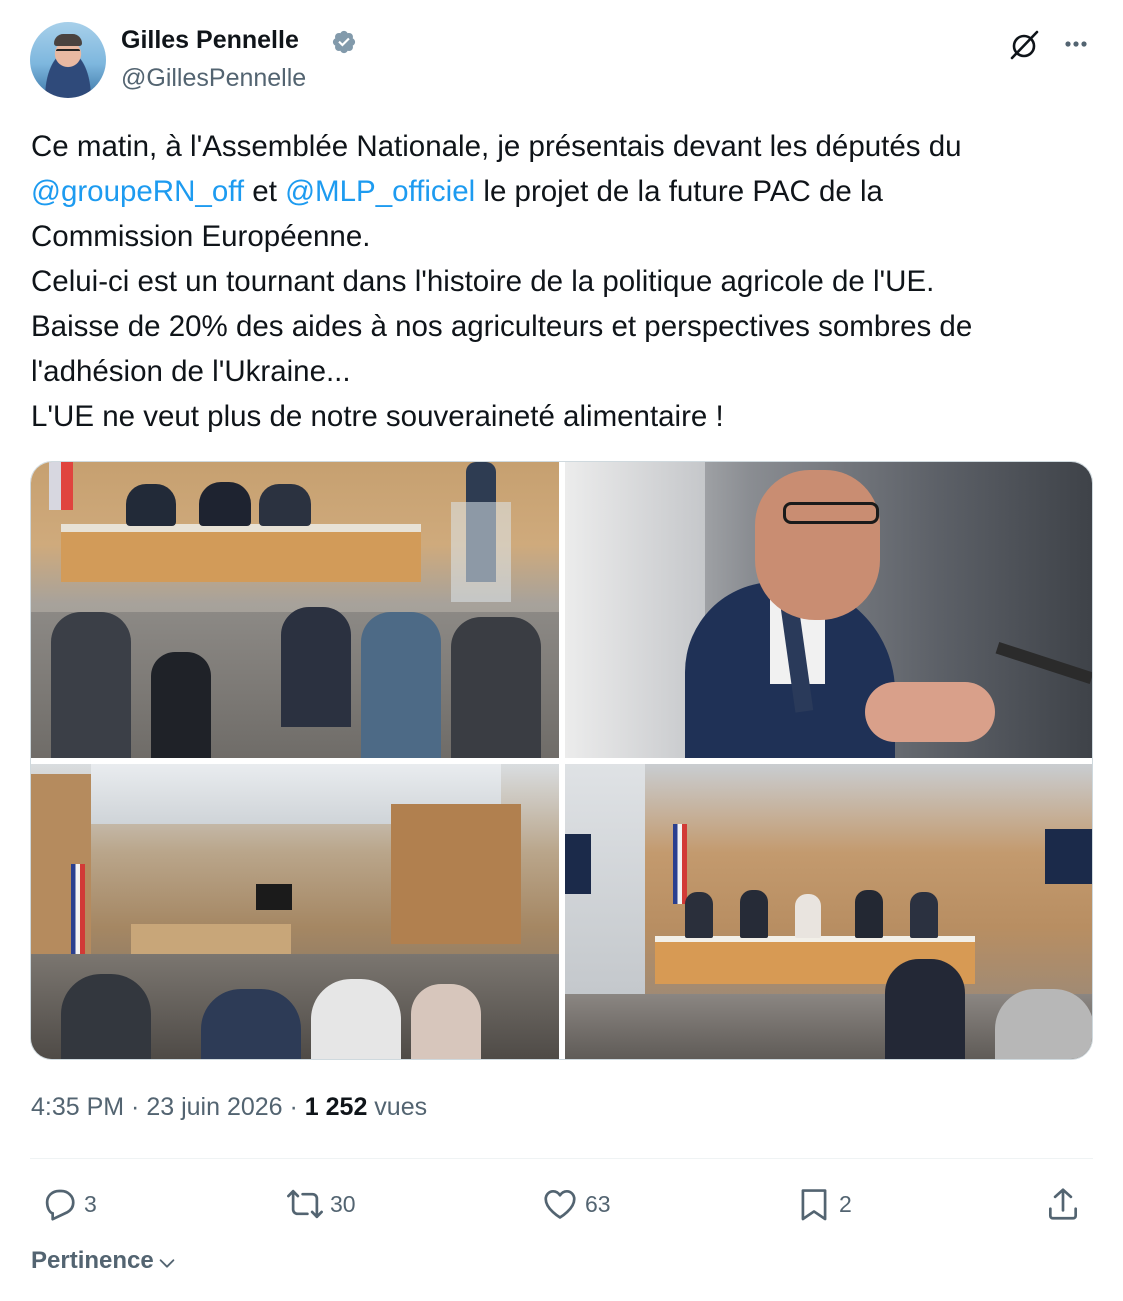 This screenshot has width=1123, height=1301. I want to click on repost-icon, so click(305, 1204).